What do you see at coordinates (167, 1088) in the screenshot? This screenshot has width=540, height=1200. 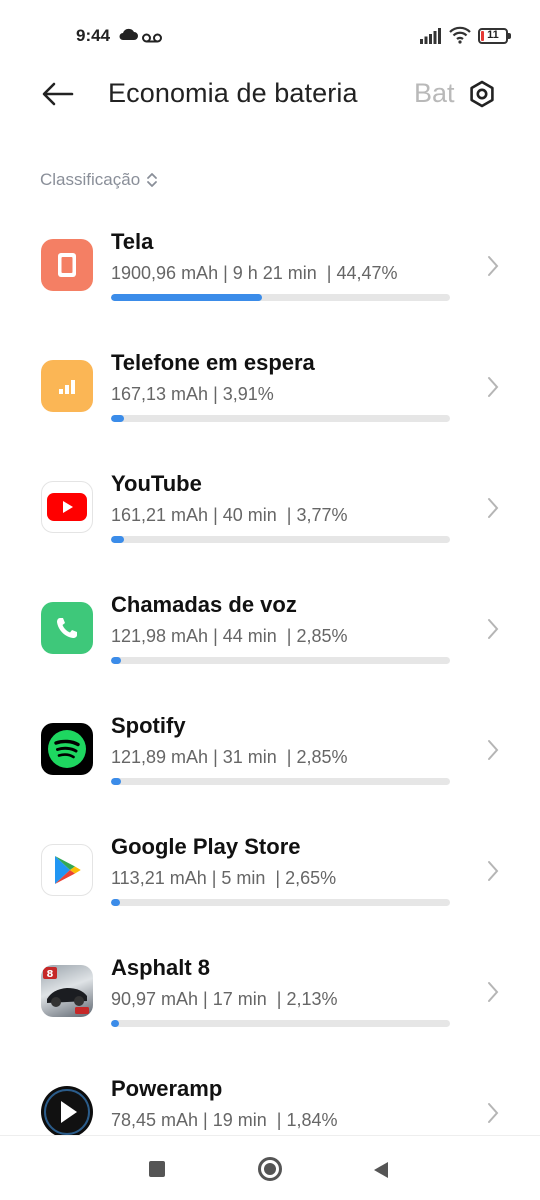 I see `app-name: Poweramp` at bounding box center [167, 1088].